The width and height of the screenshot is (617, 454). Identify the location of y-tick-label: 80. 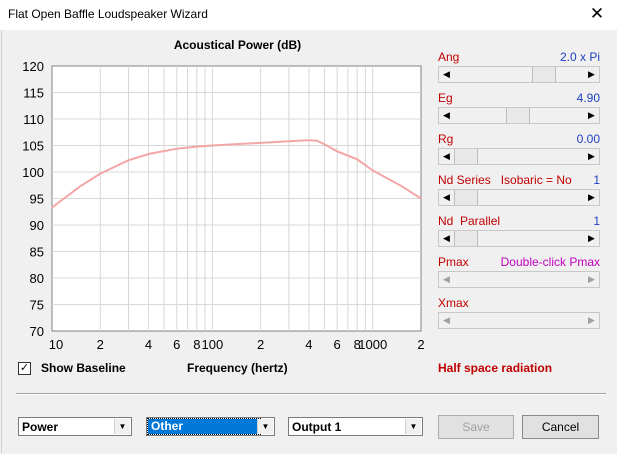
(37, 278).